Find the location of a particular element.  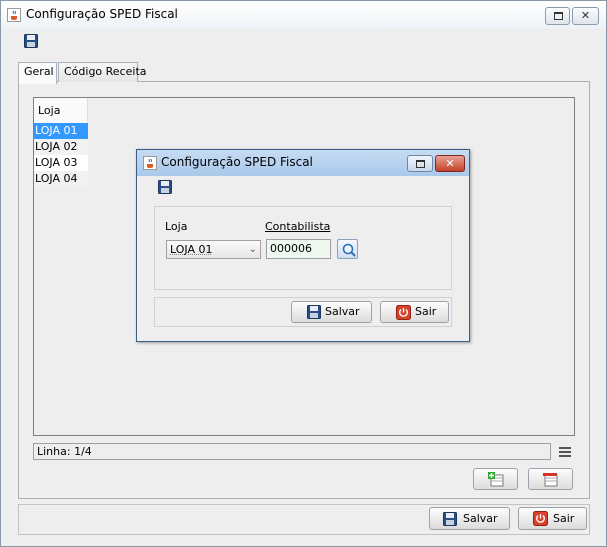

exit-button-label: Sair is located at coordinates (564, 518).